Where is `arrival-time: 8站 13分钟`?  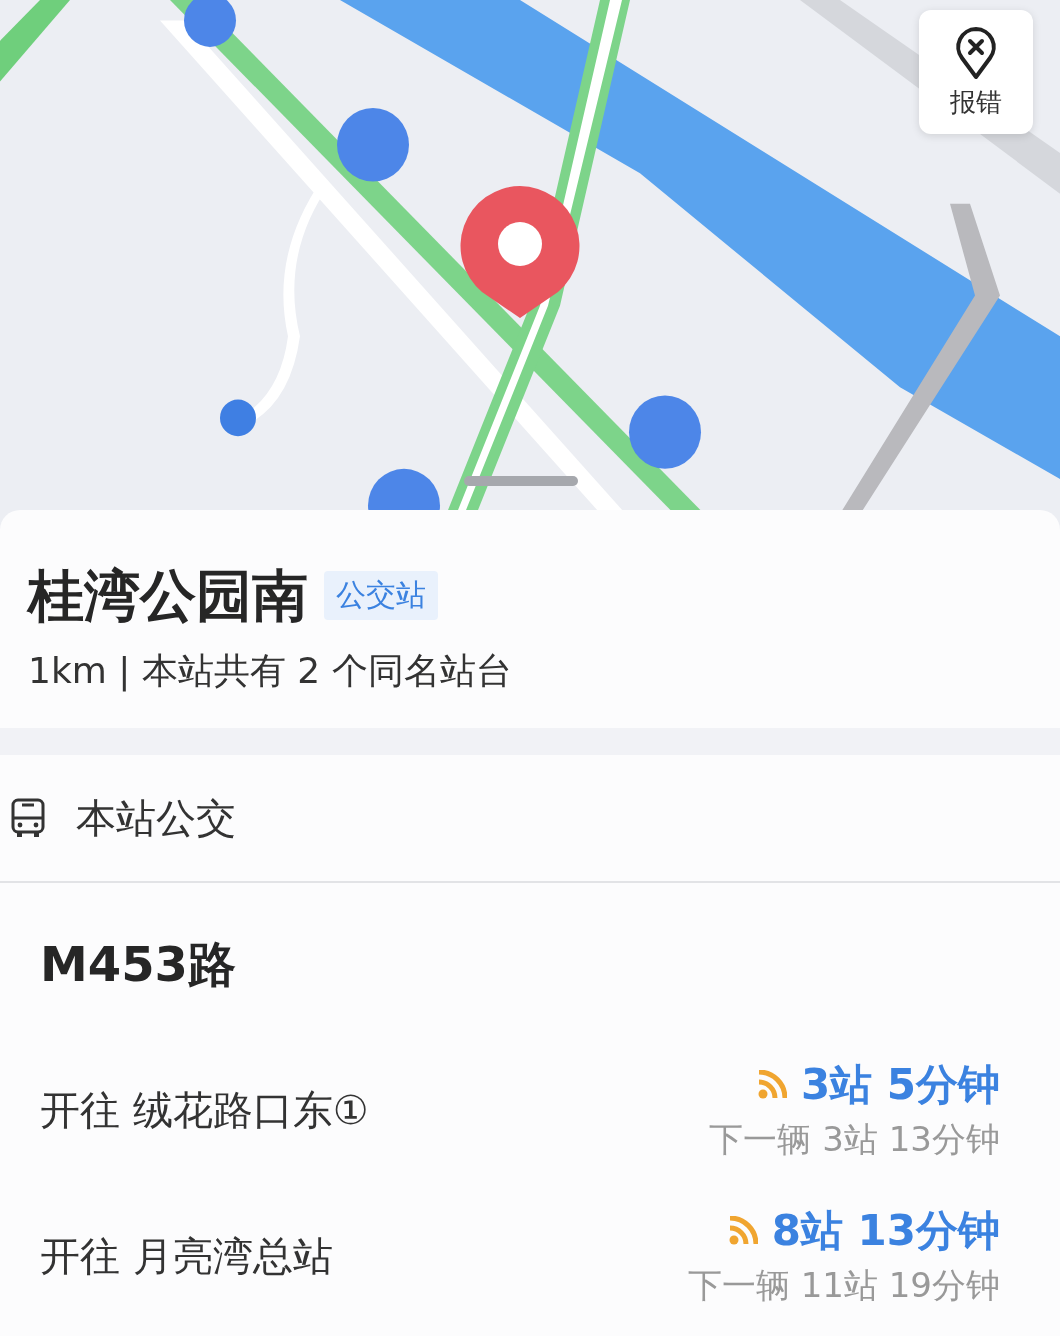 arrival-time: 8站 13分钟 is located at coordinates (885, 1231).